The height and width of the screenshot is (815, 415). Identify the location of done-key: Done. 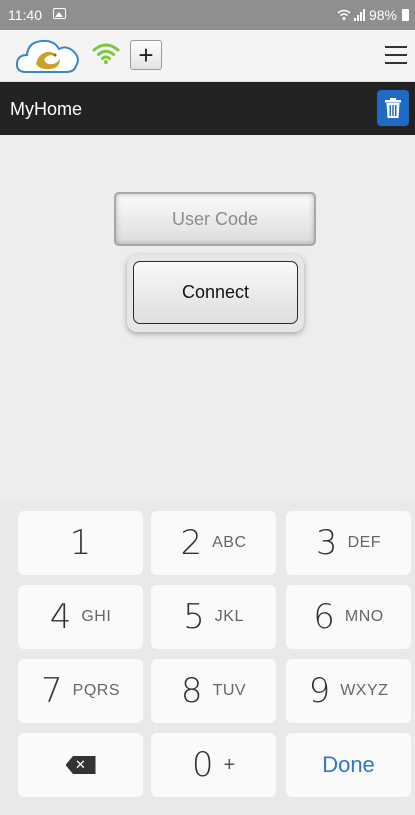
(348, 765).